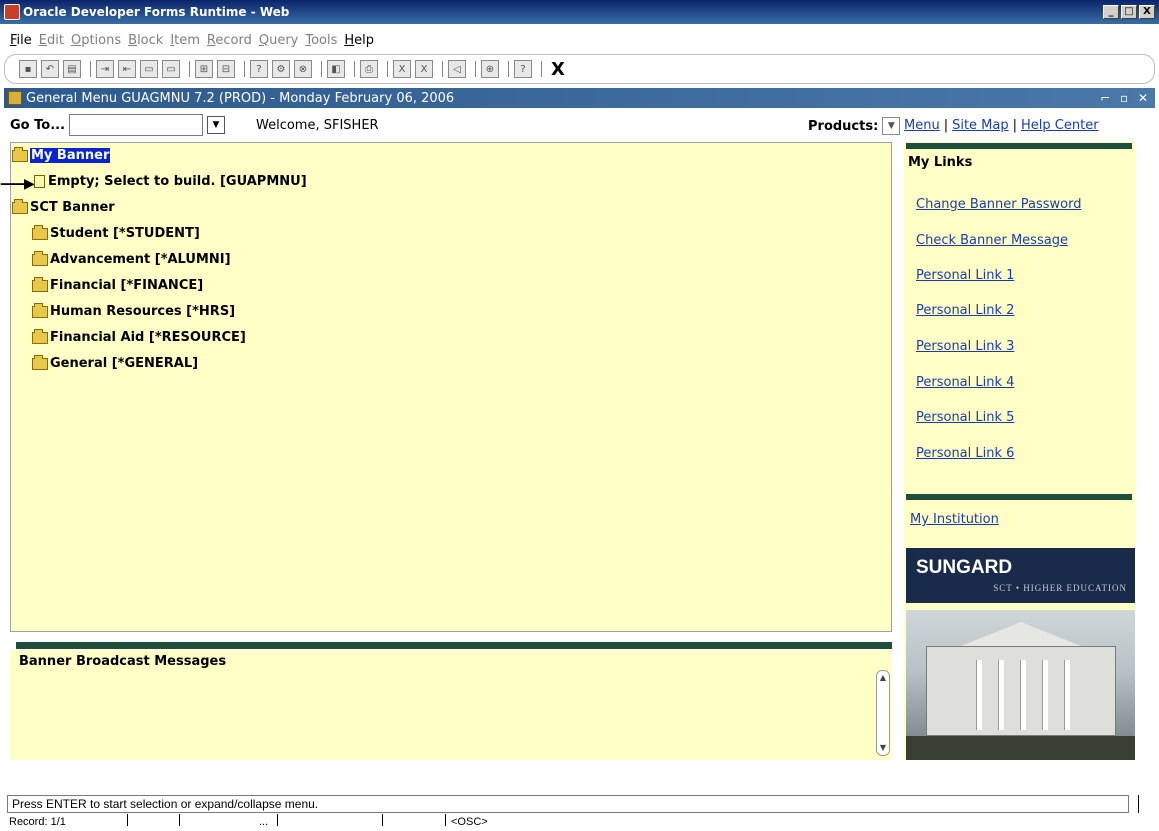 The width and height of the screenshot is (1159, 831). What do you see at coordinates (96, 40) in the screenshot?
I see `menu-options: Options` at bounding box center [96, 40].